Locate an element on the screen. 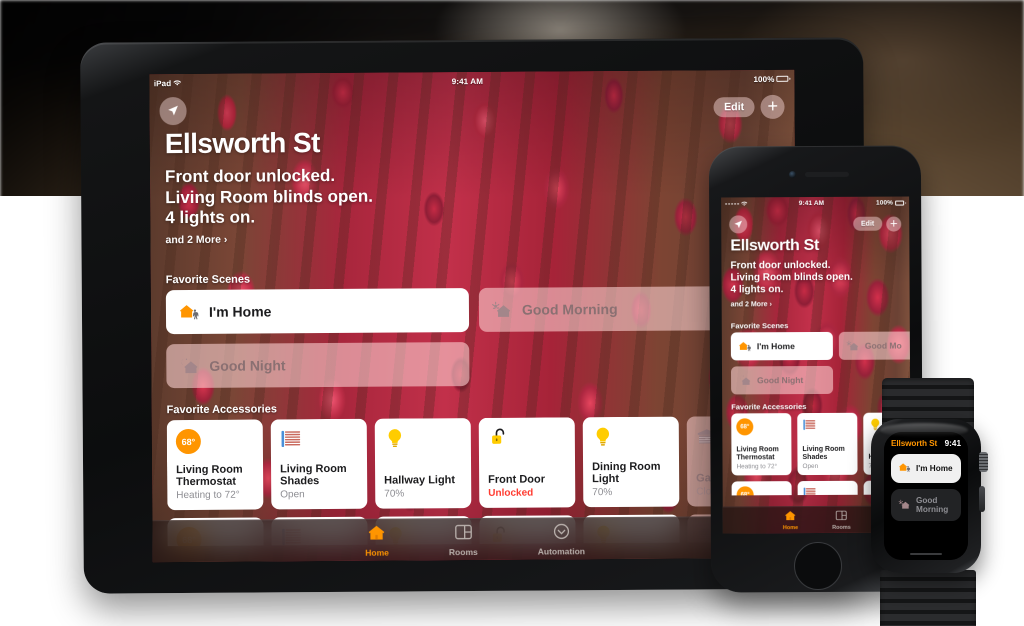 This screenshot has height=626, width=1024. watch-scene-label: Good Morning is located at coordinates (932, 505).